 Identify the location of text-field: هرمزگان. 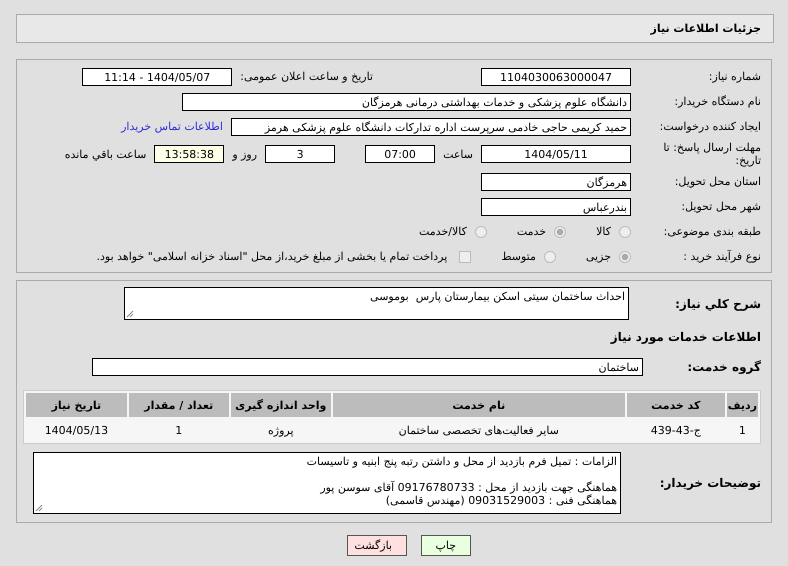
(556, 181).